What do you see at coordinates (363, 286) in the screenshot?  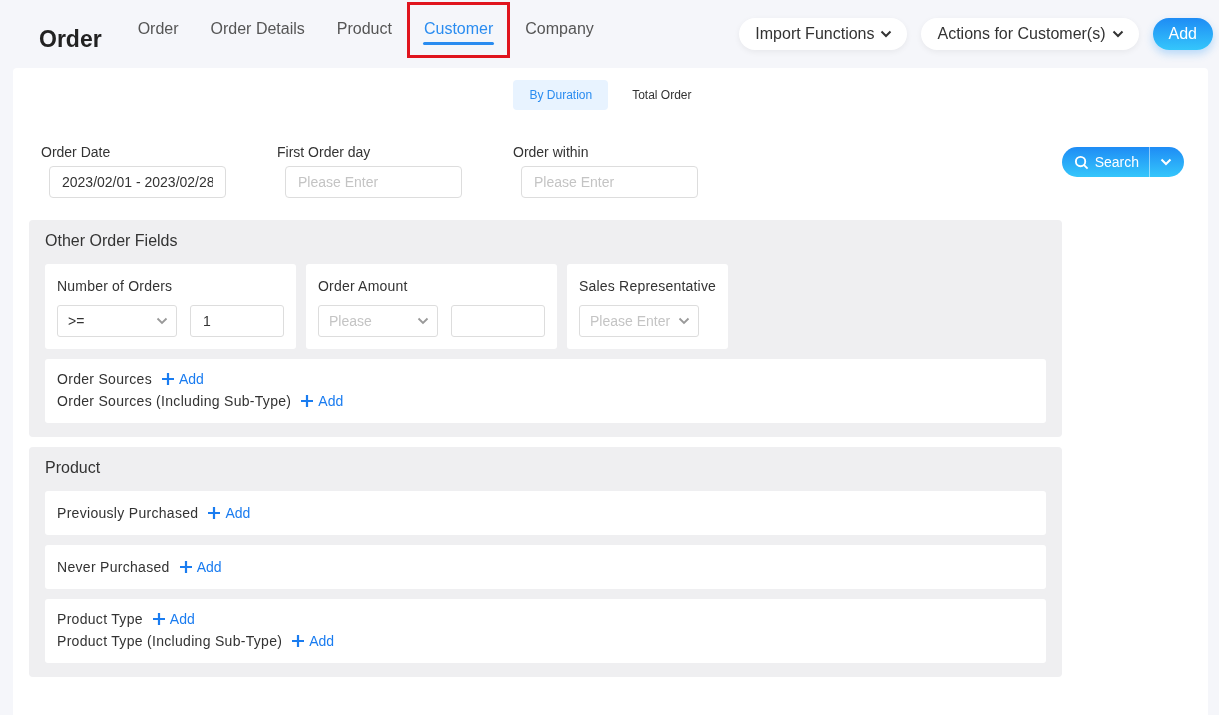 I see `field-label: Order Amount` at bounding box center [363, 286].